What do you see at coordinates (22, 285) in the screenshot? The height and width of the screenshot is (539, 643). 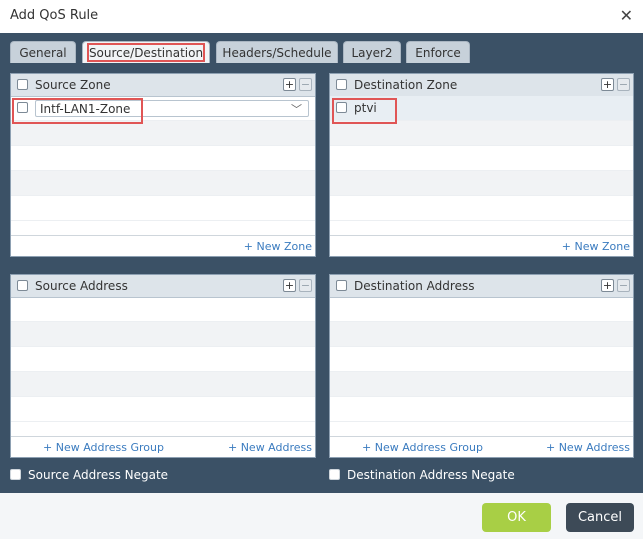 I see `source-address-select-all-checkbox` at bounding box center [22, 285].